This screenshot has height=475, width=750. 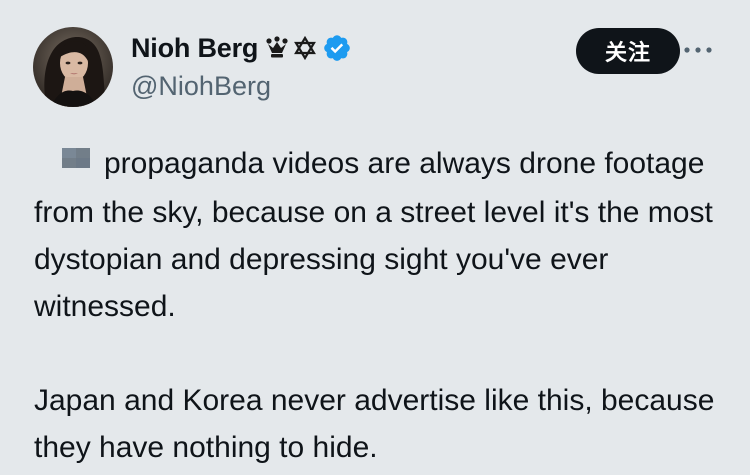 I want to click on verified-badge-icon, so click(x=337, y=48).